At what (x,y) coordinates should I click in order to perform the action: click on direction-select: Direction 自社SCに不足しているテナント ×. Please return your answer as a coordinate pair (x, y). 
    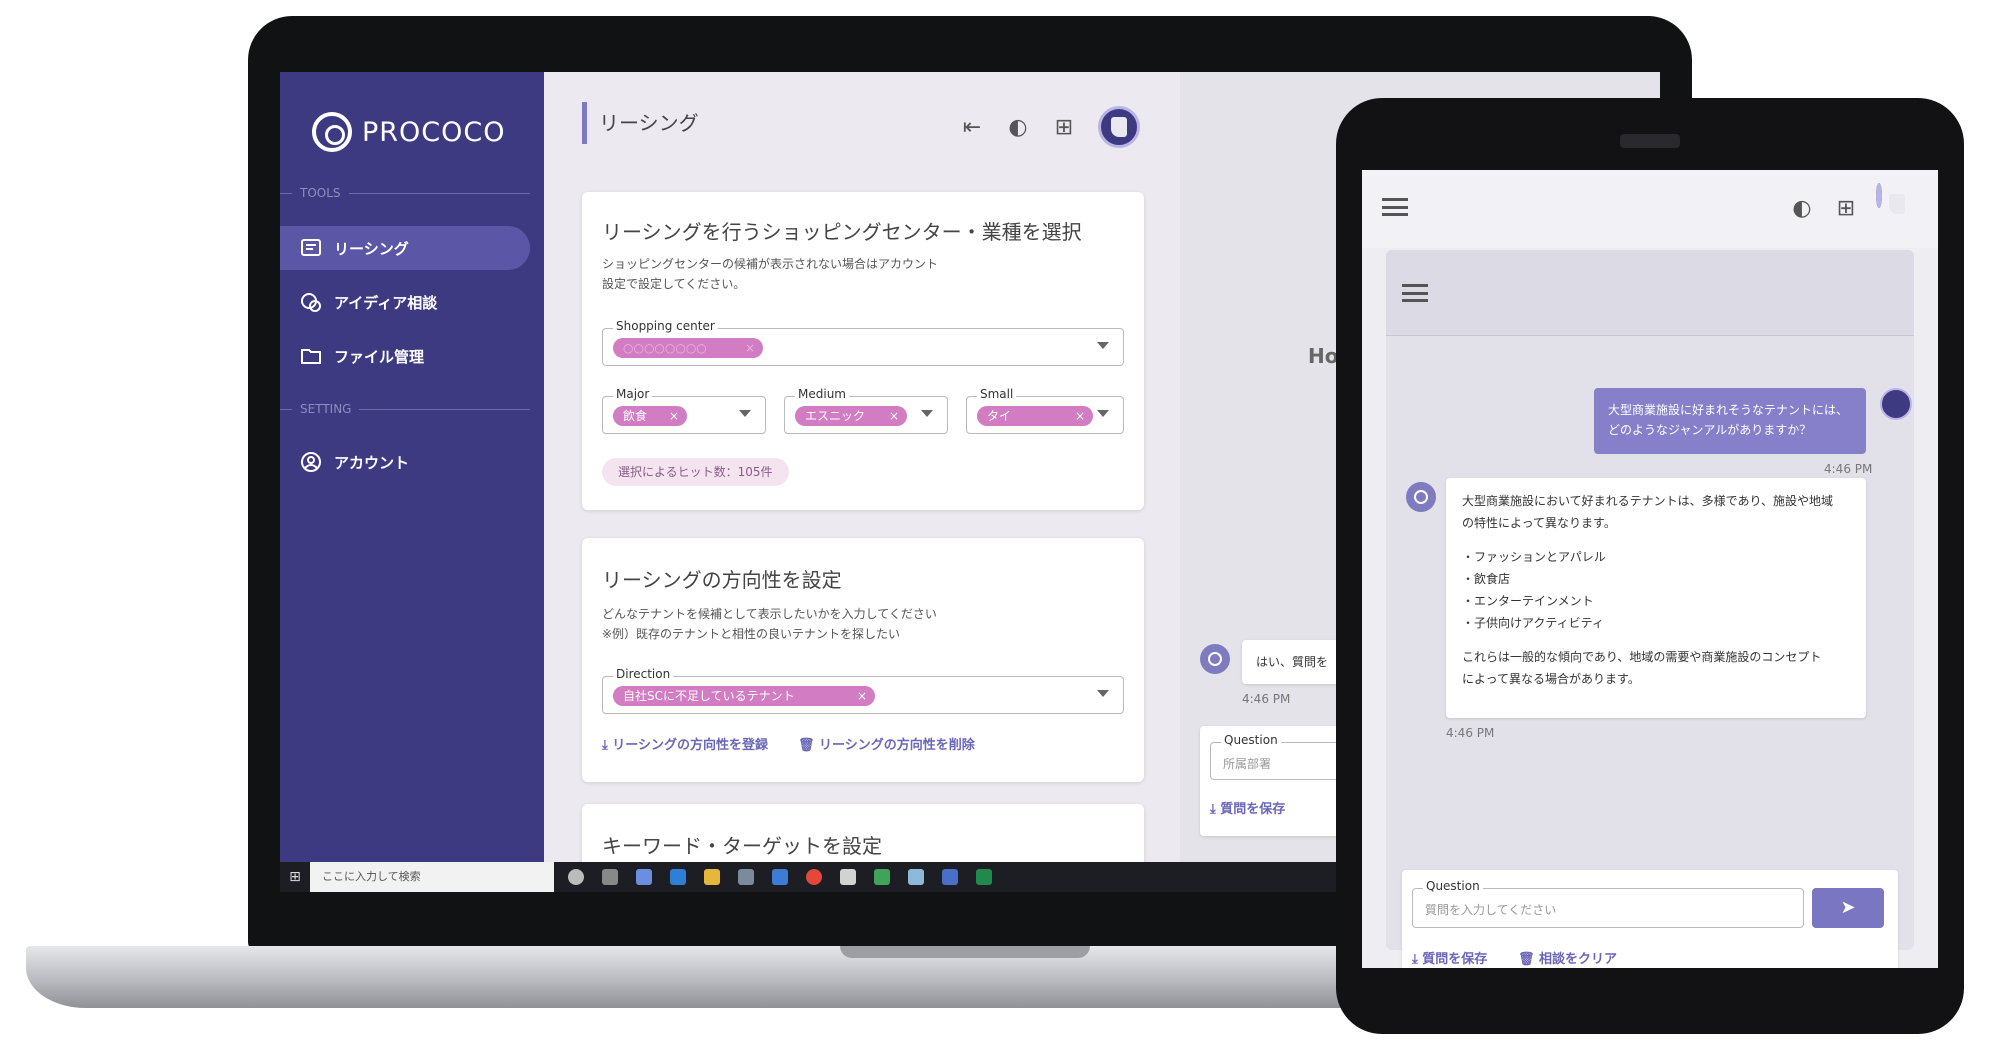
    Looking at the image, I should click on (863, 690).